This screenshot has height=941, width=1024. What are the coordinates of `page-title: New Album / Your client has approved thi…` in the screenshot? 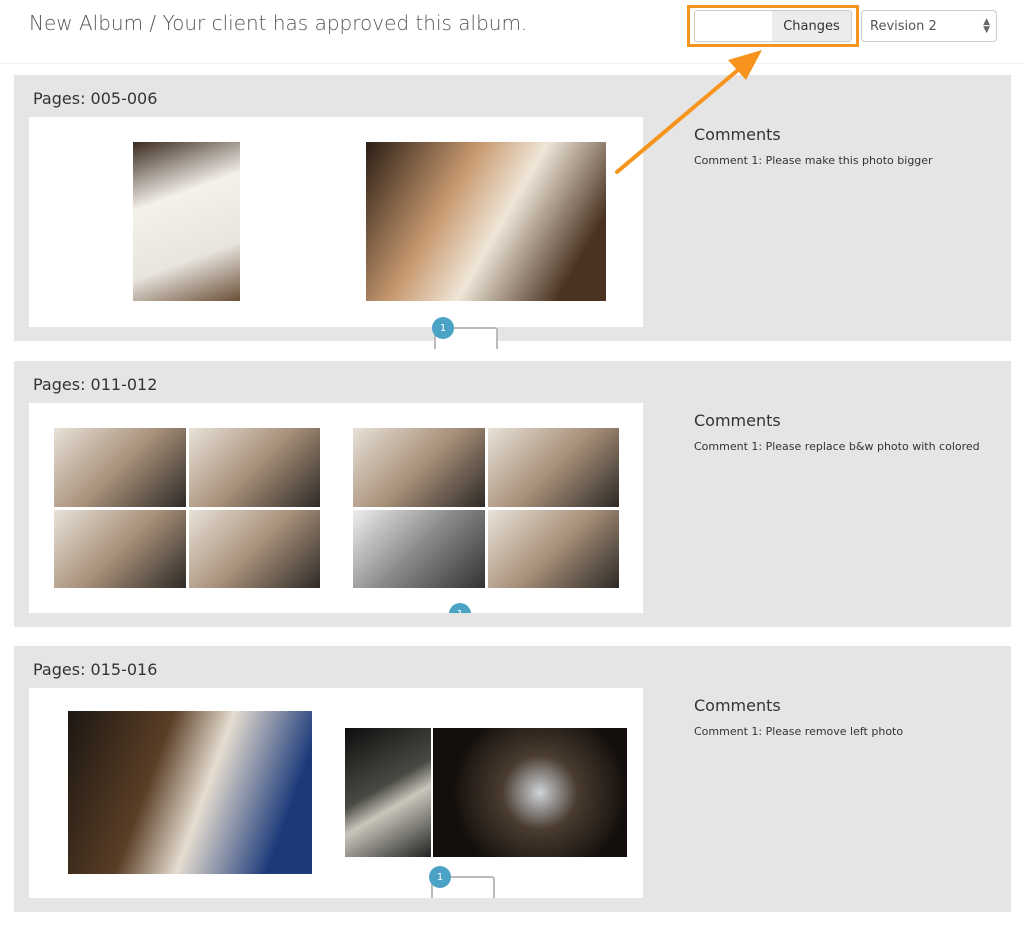 It's located at (278, 23).